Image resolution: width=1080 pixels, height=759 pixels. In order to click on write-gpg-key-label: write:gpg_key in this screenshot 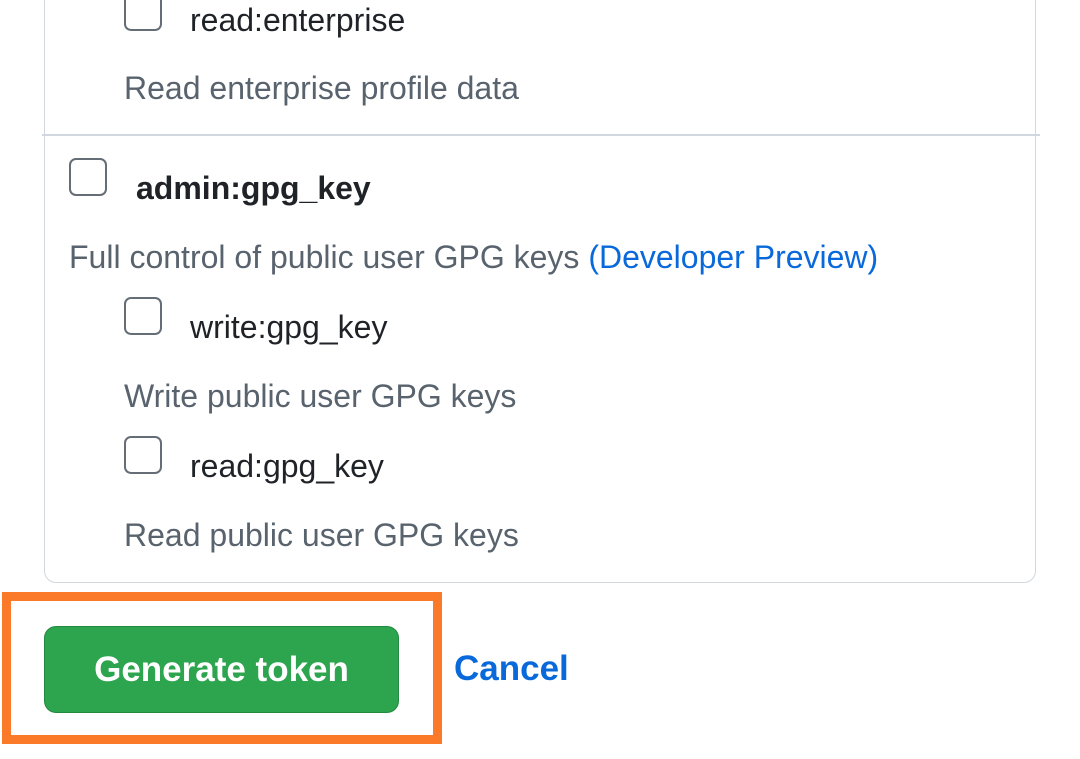, I will do `click(289, 327)`.